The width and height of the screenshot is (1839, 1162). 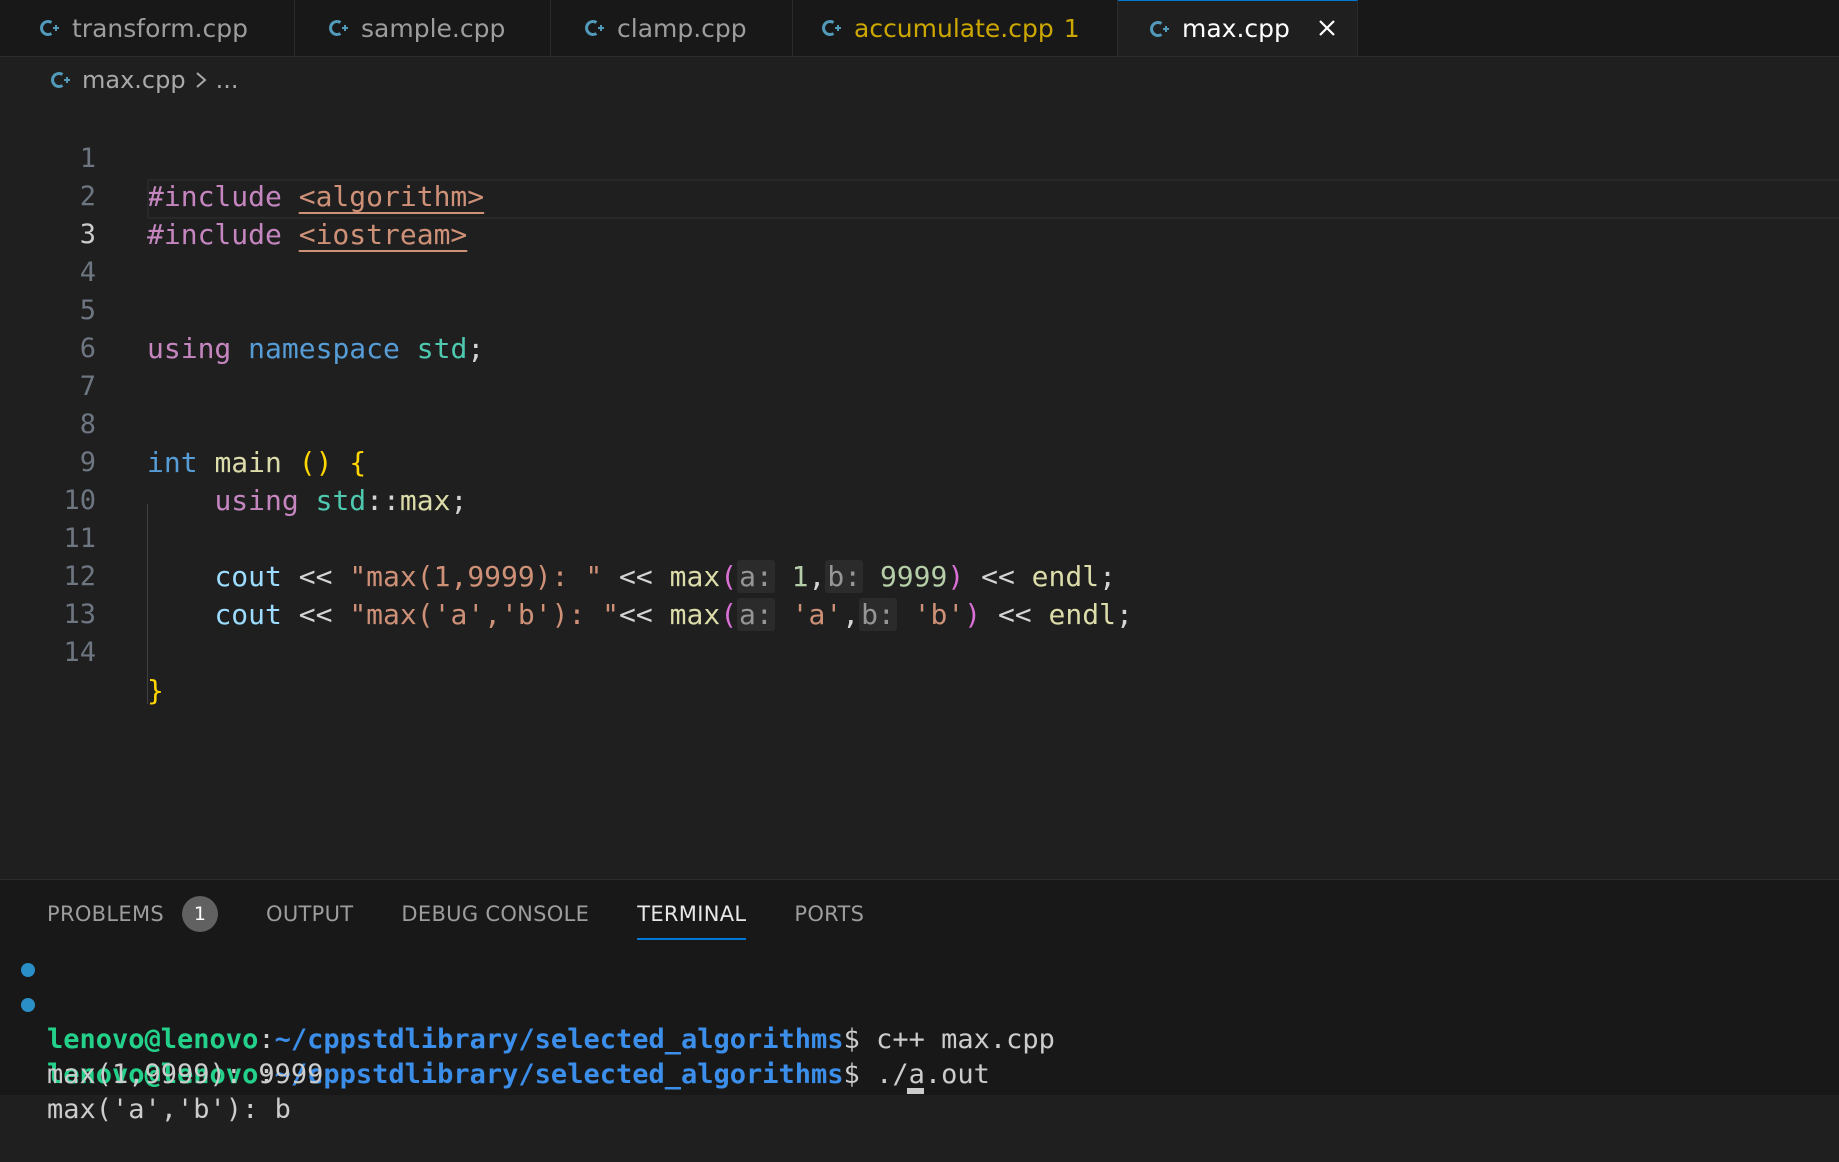 I want to click on tab-label: clamp.cpp, so click(x=682, y=28).